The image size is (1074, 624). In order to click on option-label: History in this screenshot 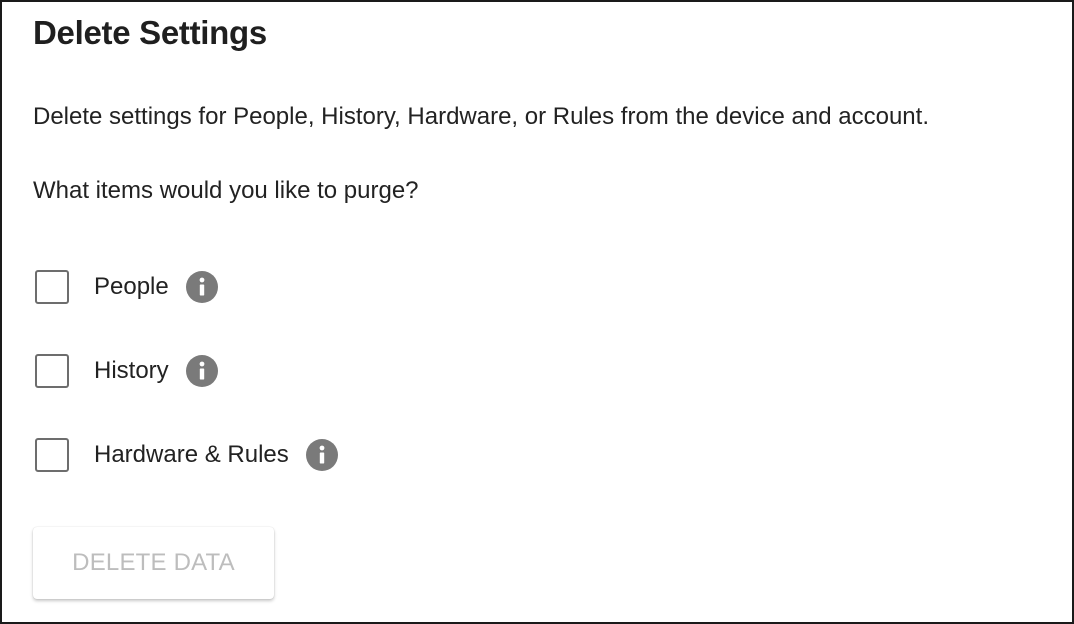, I will do `click(131, 370)`.